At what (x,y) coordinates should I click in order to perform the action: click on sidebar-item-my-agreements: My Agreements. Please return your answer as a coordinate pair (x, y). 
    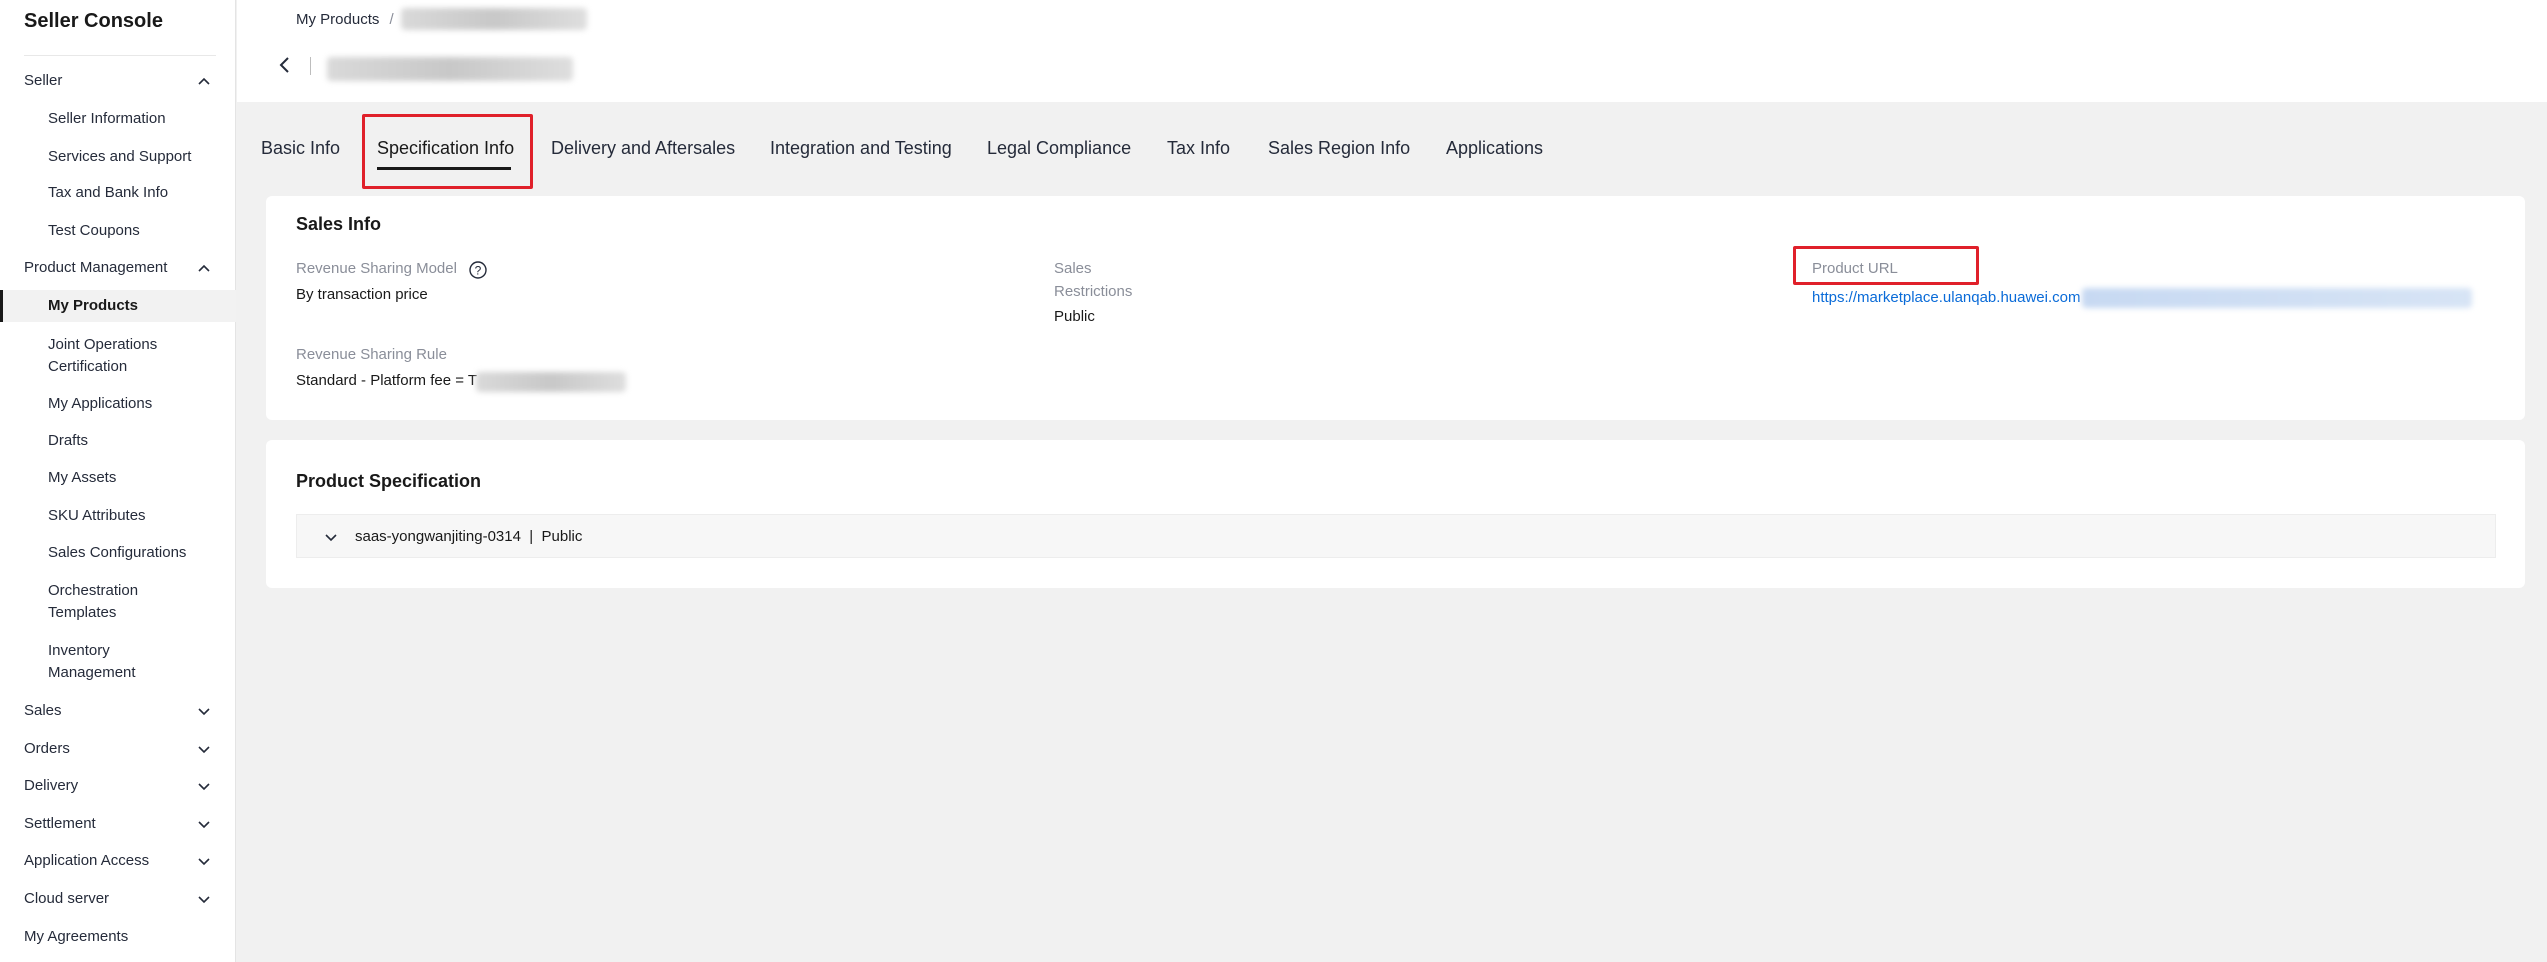
    Looking at the image, I should click on (118, 938).